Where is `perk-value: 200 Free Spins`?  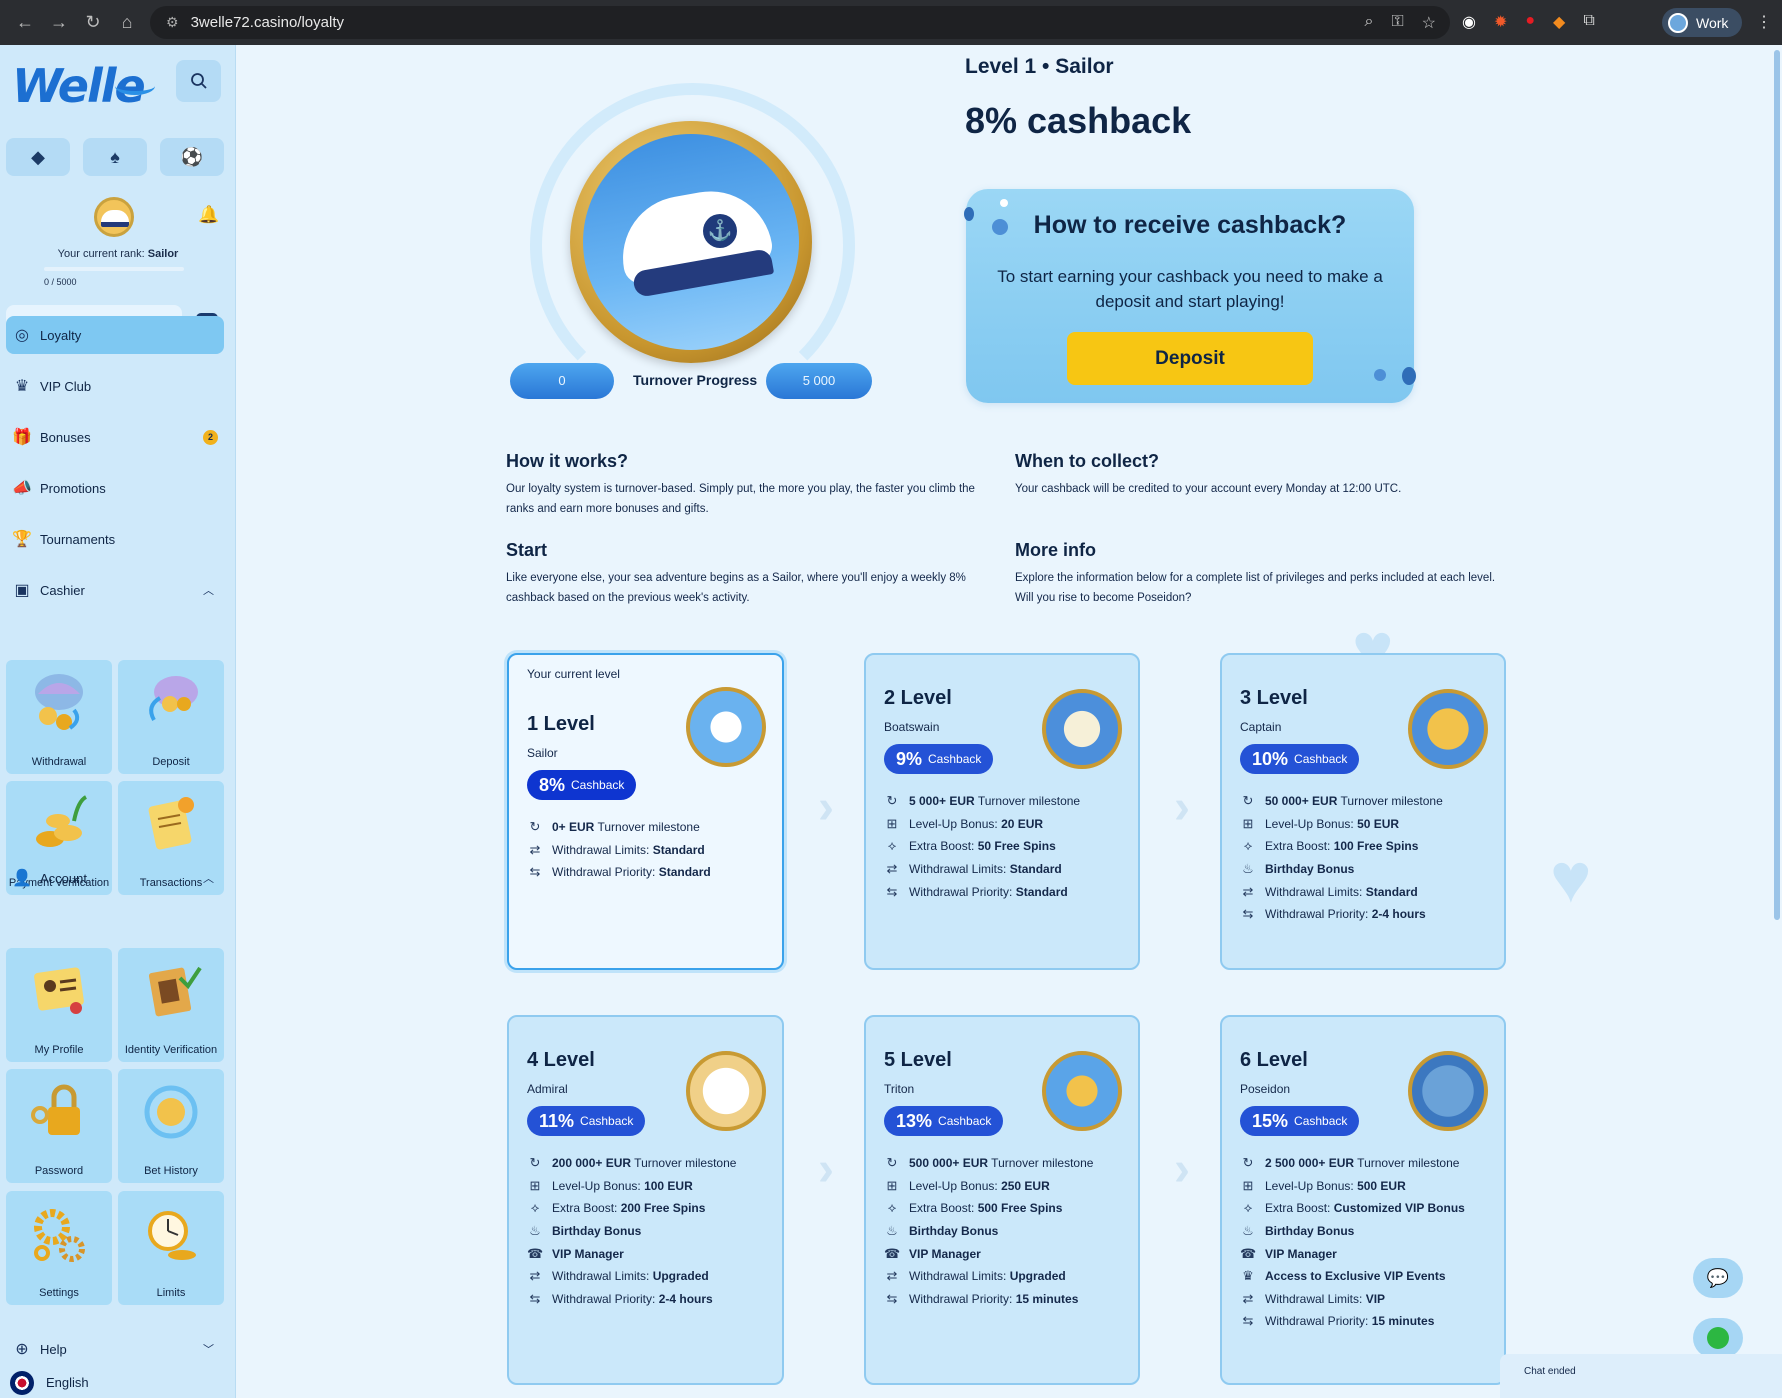 perk-value: 200 Free Spins is located at coordinates (663, 1208).